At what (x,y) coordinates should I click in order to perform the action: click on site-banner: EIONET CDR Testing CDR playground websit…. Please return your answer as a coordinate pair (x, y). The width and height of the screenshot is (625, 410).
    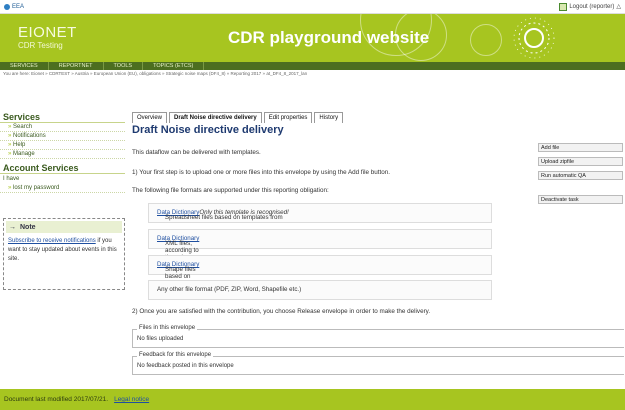
    Looking at the image, I should click on (312, 38).